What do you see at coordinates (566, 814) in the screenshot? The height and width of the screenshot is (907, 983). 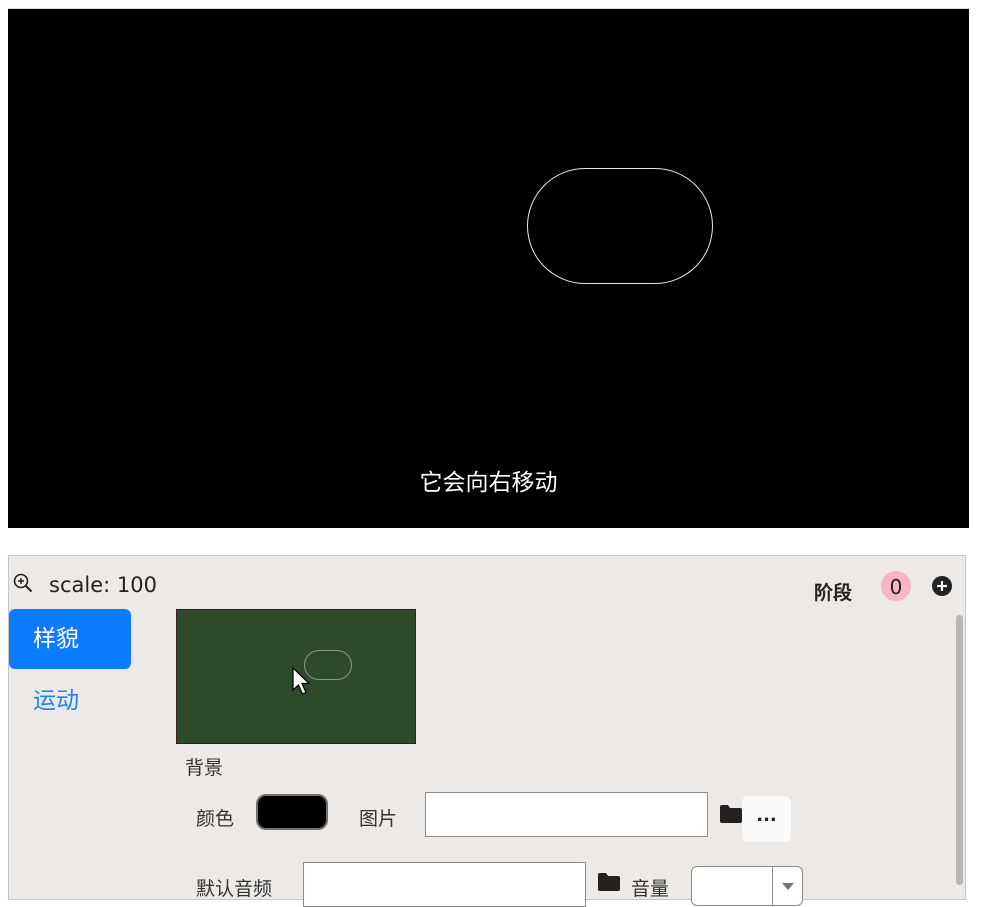 I see `image-input` at bounding box center [566, 814].